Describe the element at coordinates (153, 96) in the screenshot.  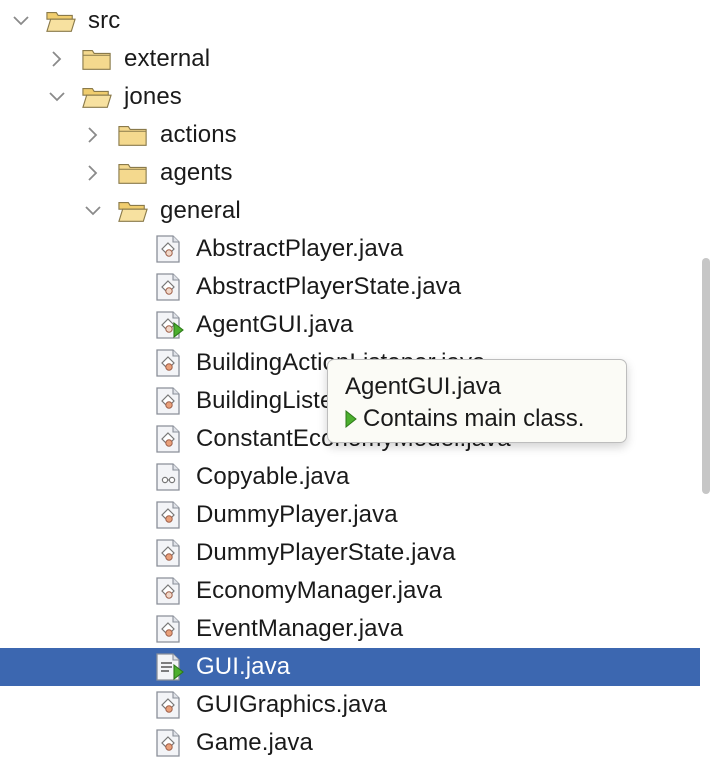
I see `tree-item-label: jones` at that location.